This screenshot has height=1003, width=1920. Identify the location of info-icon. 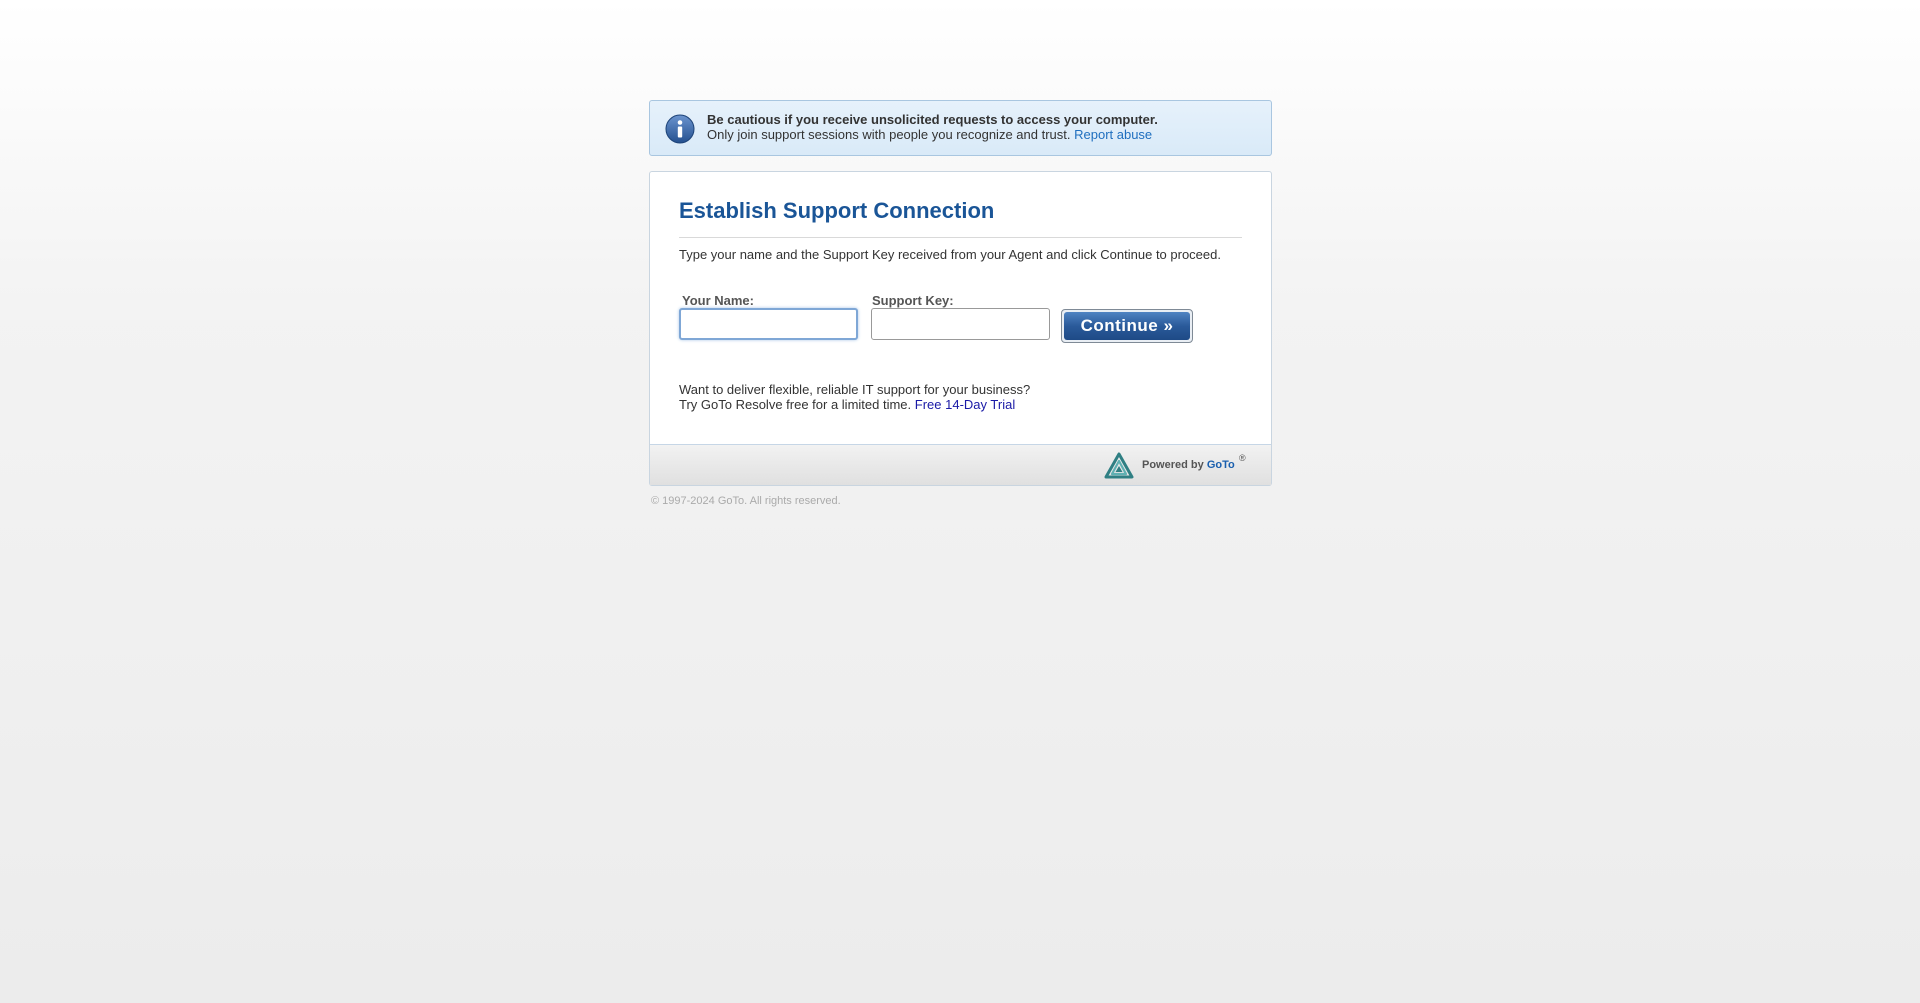
(680, 129).